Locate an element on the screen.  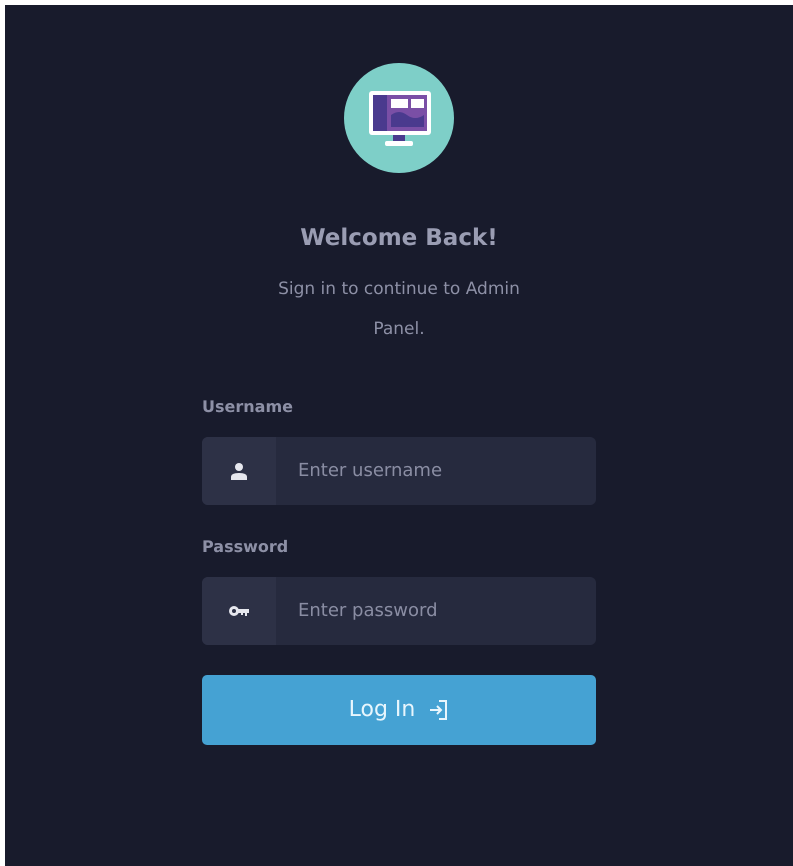
key-icon is located at coordinates (239, 610).